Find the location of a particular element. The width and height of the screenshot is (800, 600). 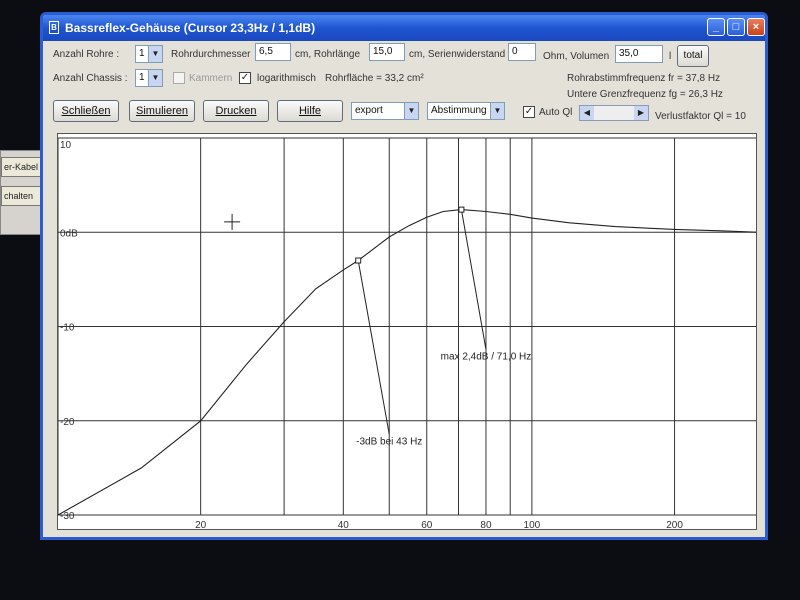

serienwiderstand-input: 0 is located at coordinates (522, 52).